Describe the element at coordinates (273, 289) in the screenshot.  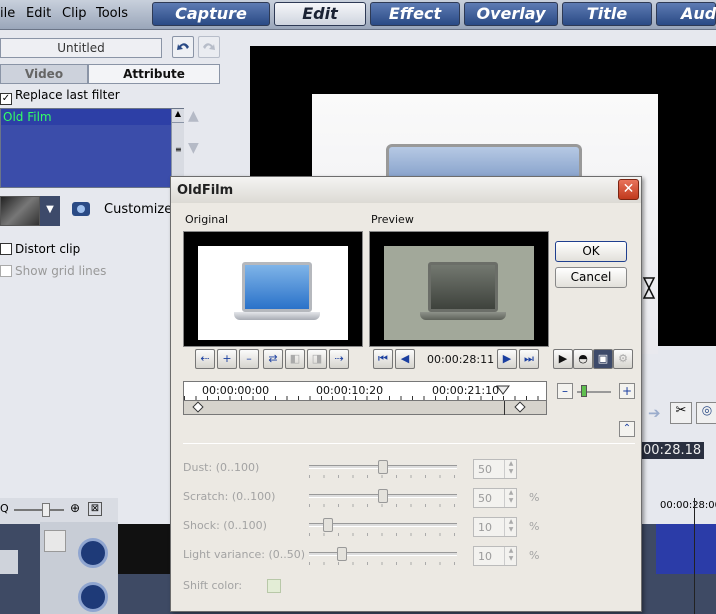
I see `original-pane` at that location.